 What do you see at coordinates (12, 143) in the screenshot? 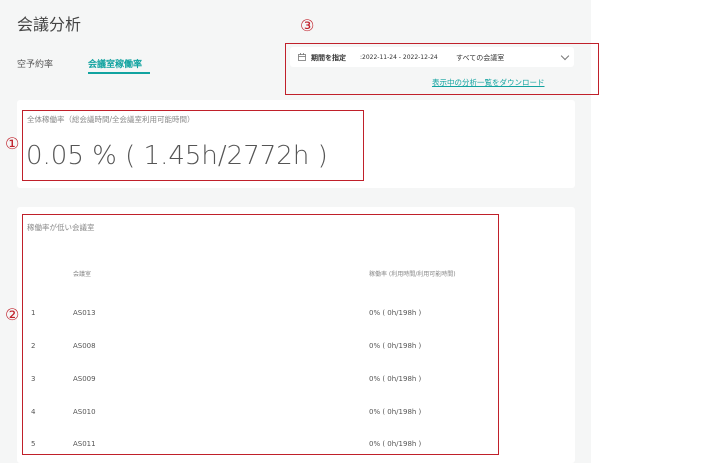
I see `annotation-marker-1: ①` at bounding box center [12, 143].